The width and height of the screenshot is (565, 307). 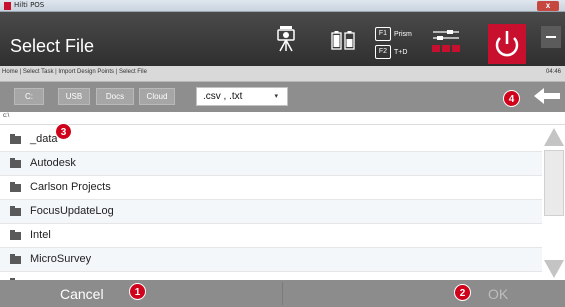 What do you see at coordinates (53, 163) in the screenshot?
I see `folder-name: Autodesk` at bounding box center [53, 163].